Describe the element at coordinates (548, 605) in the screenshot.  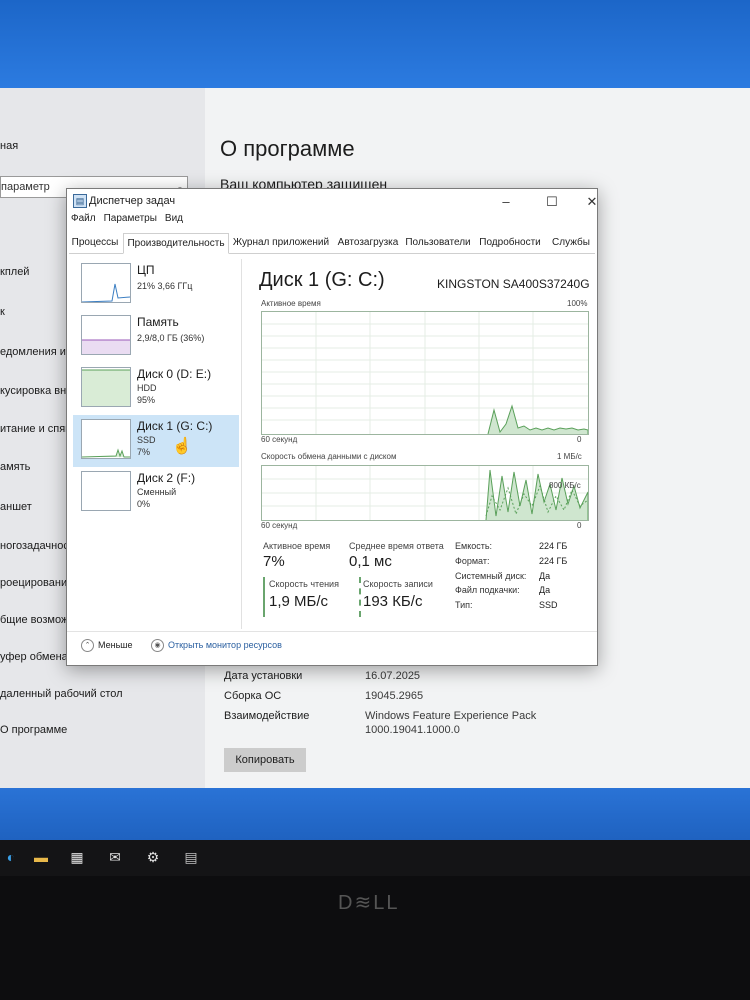
I see `type-value: SSD` at that location.